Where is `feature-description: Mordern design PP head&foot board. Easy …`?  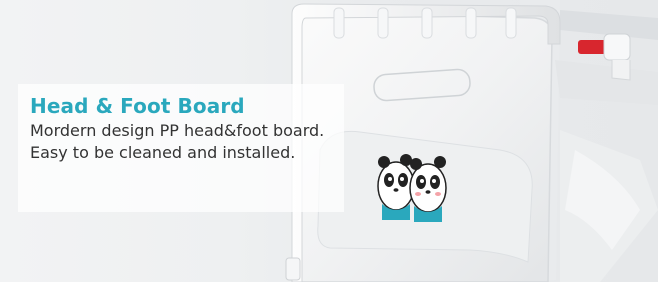 feature-description: Mordern design PP head&foot board. Easy … is located at coordinates (180, 142).